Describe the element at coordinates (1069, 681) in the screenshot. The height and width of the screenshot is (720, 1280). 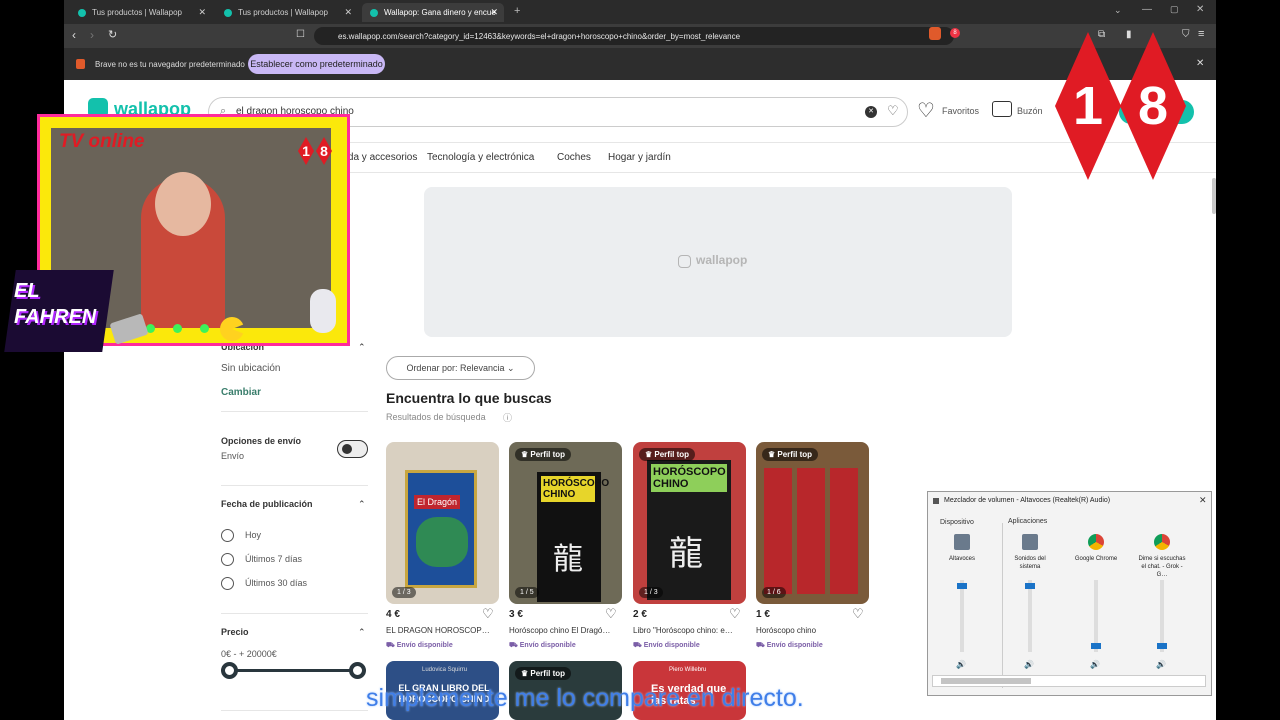
I see `mixer-hscrollbar` at that location.